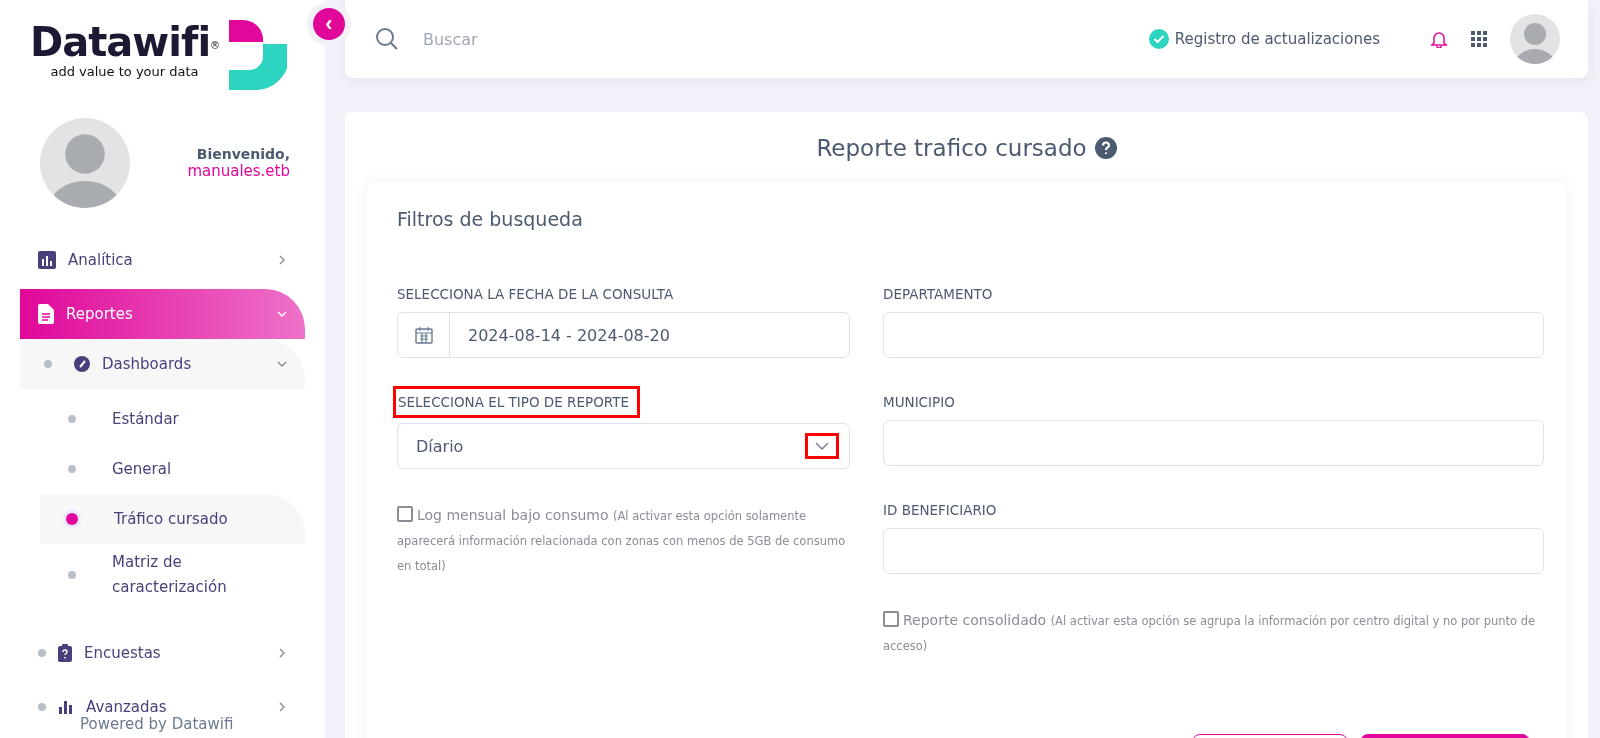  I want to click on welcome-text: Bienvenido,, so click(243, 153).